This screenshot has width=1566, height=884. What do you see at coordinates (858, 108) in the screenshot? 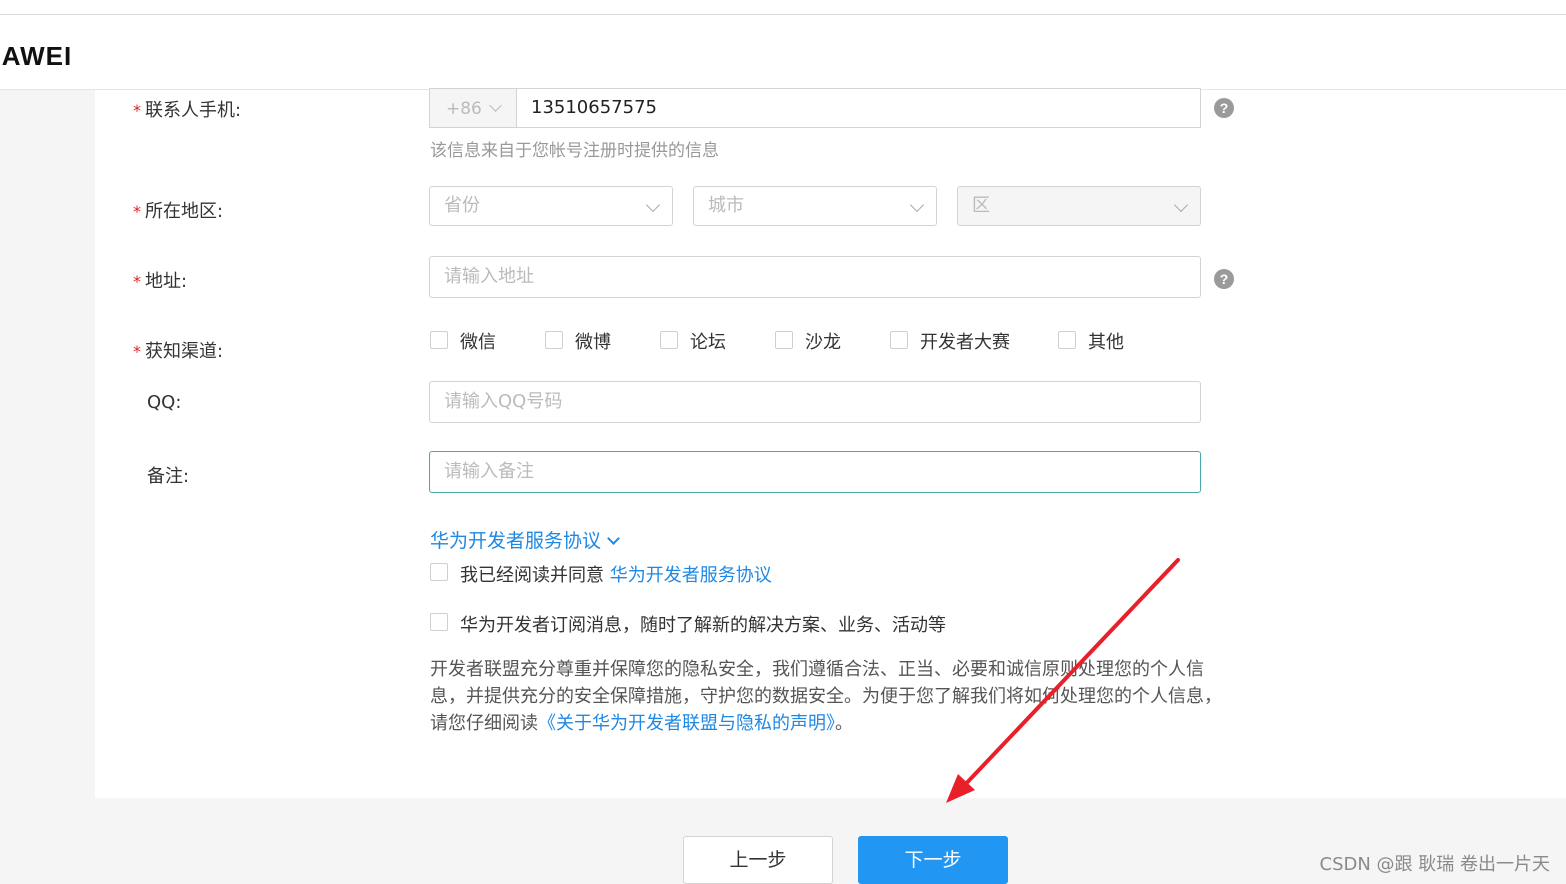
I see `phone-input: 13510657575` at bounding box center [858, 108].